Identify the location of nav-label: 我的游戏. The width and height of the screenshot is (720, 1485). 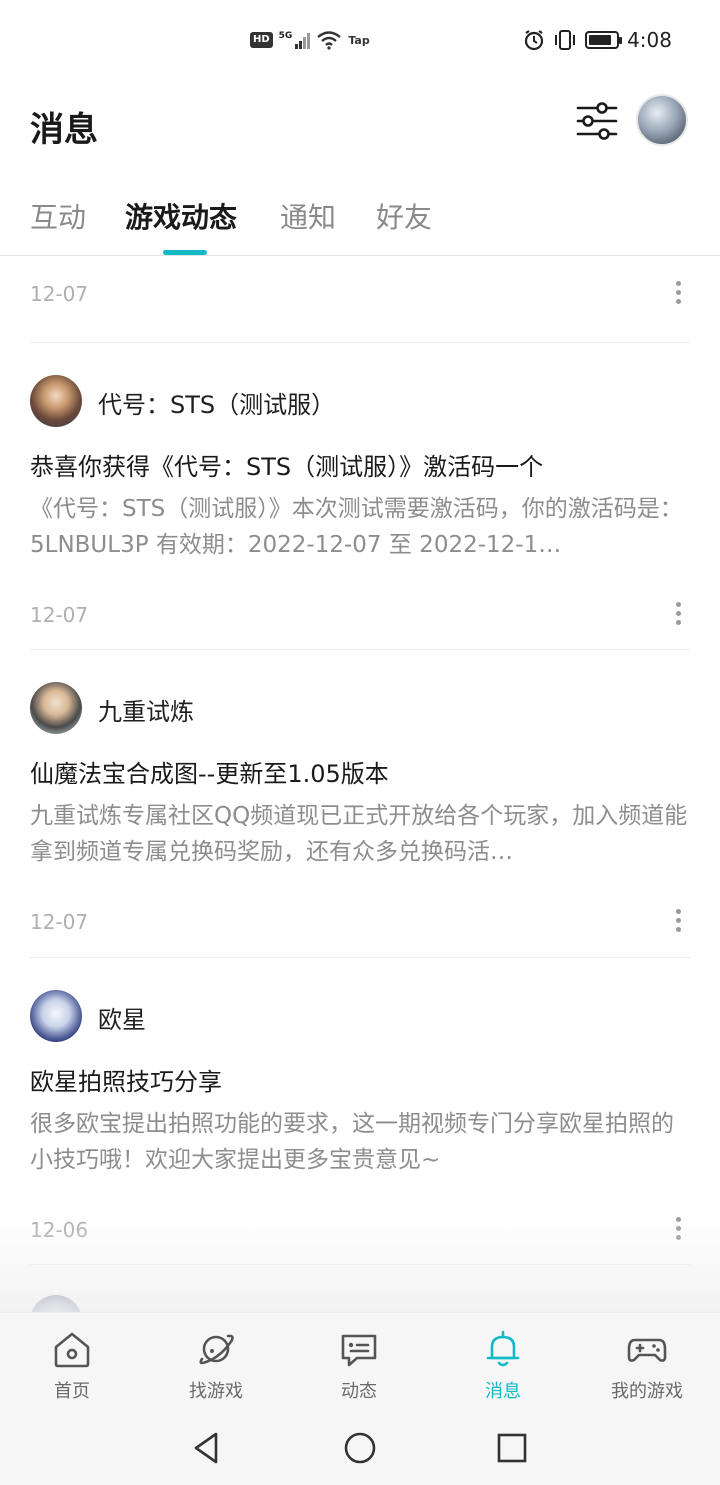
(647, 1391).